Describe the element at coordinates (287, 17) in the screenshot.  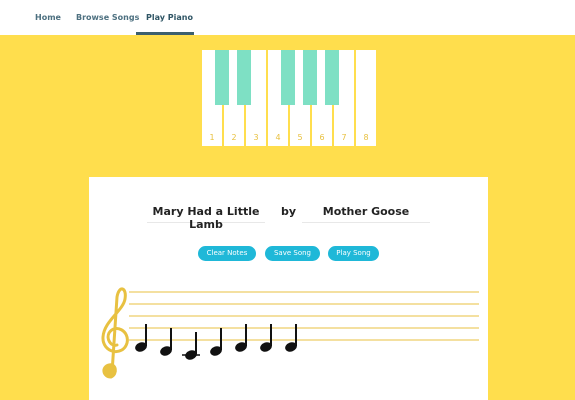
I see `top-nav: Home Browse Songs Play Piano` at that location.